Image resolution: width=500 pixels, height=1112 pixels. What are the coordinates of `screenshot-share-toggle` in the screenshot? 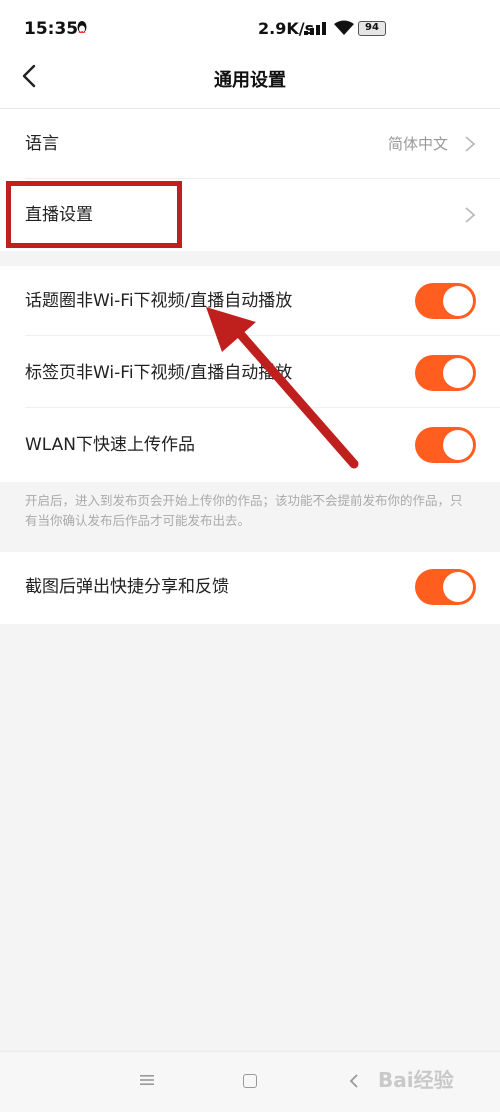 It's located at (445, 587).